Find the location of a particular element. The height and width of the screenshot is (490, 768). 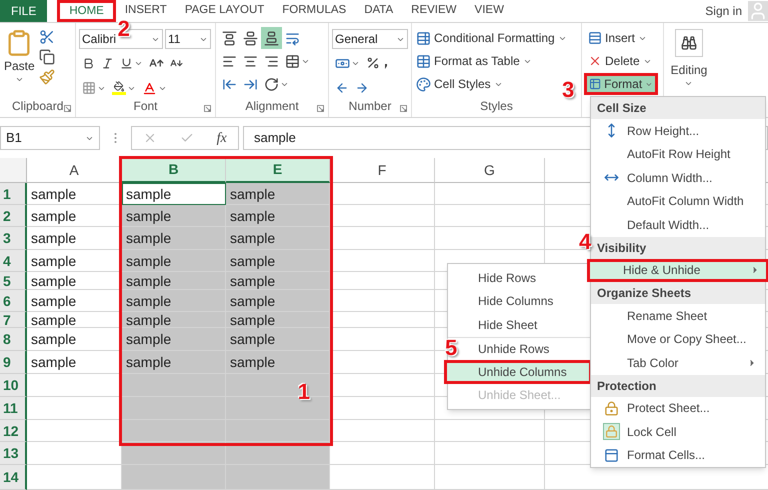

step-number: 5 is located at coordinates (451, 348).